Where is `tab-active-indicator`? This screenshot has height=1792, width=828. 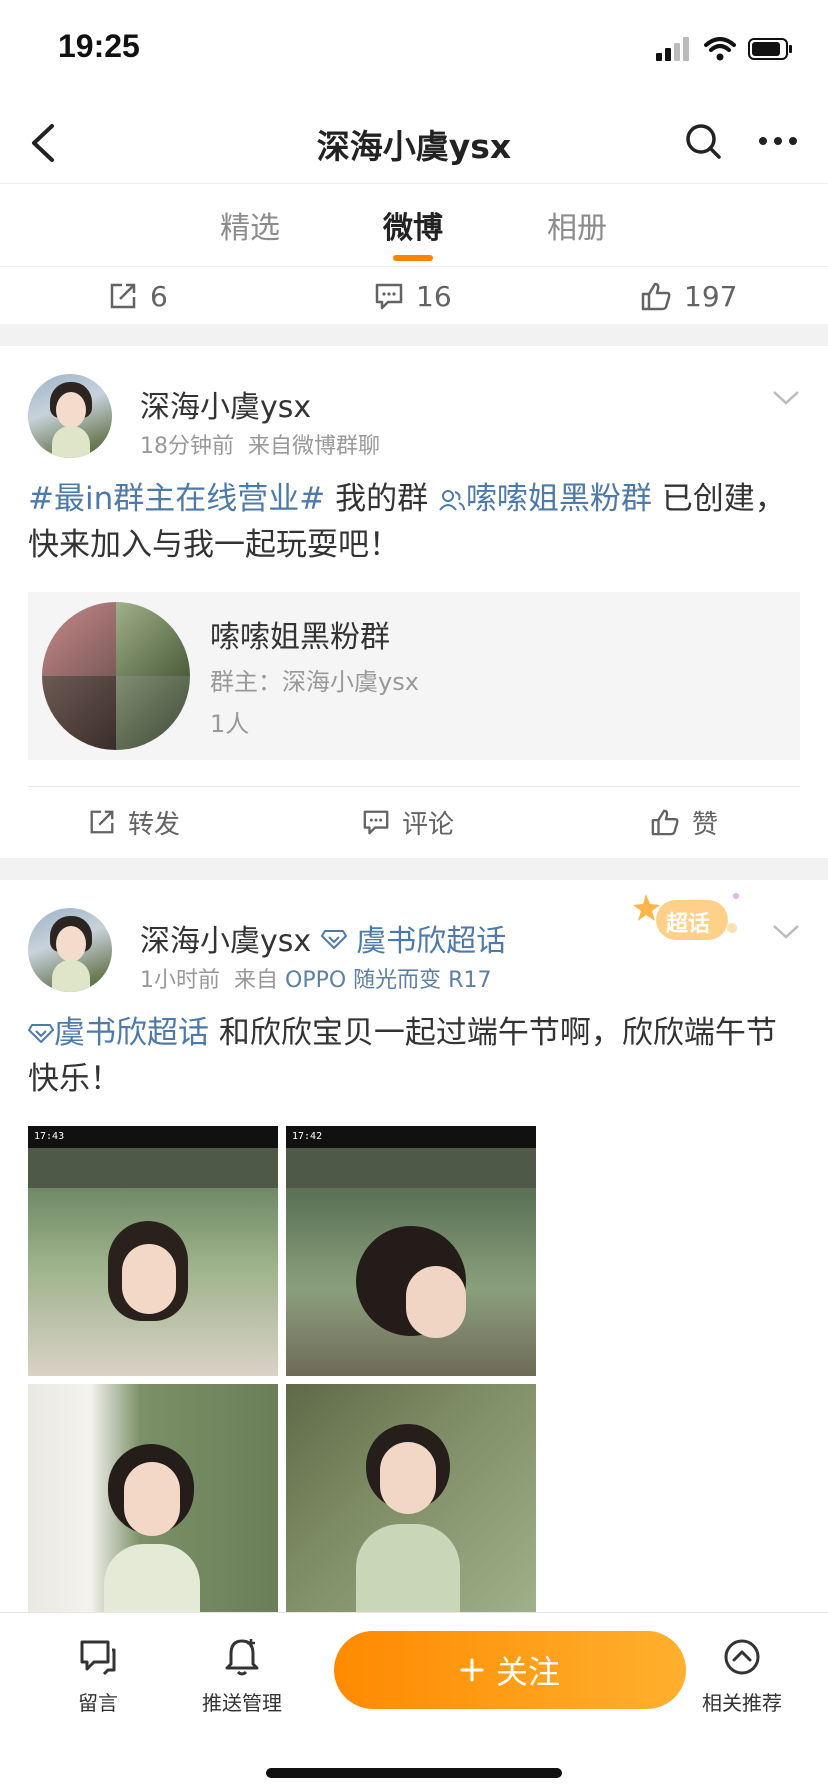 tab-active-indicator is located at coordinates (413, 258).